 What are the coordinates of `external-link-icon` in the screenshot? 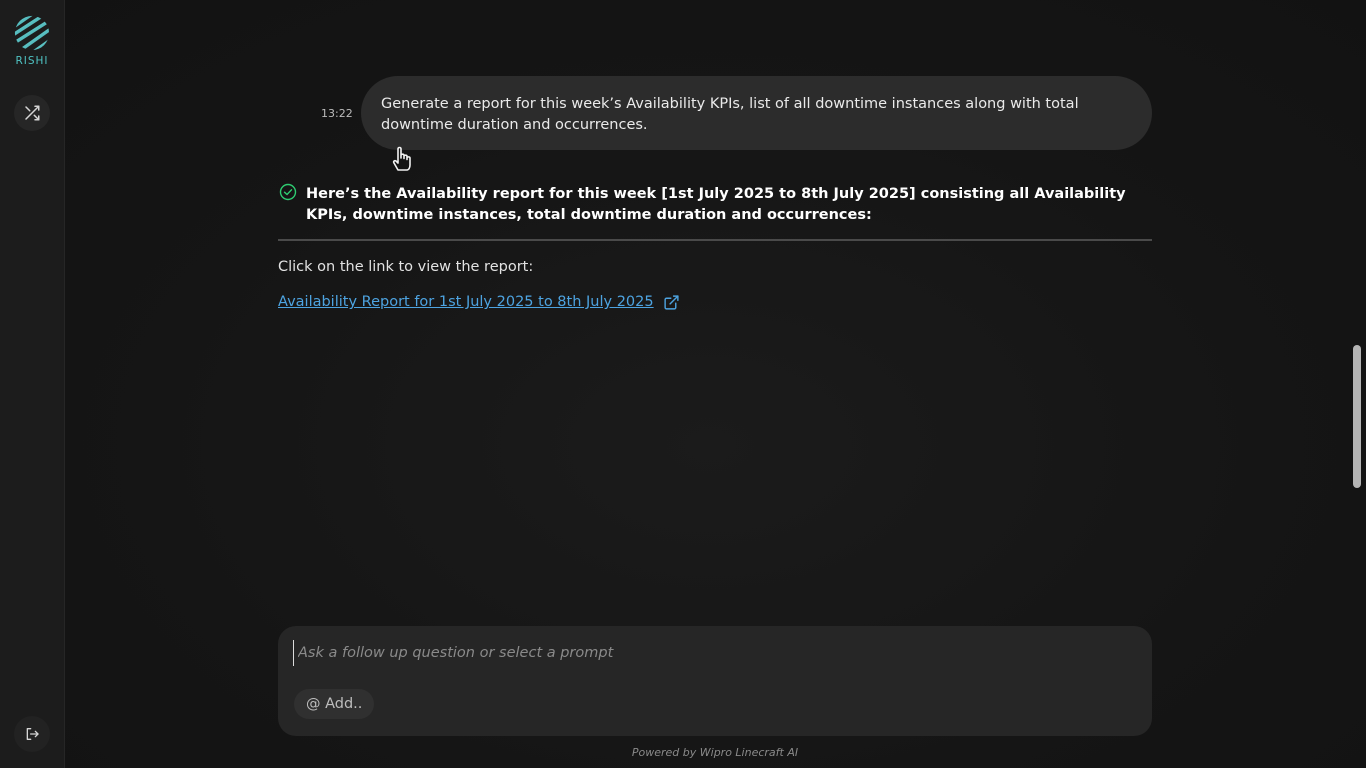 It's located at (671, 302).